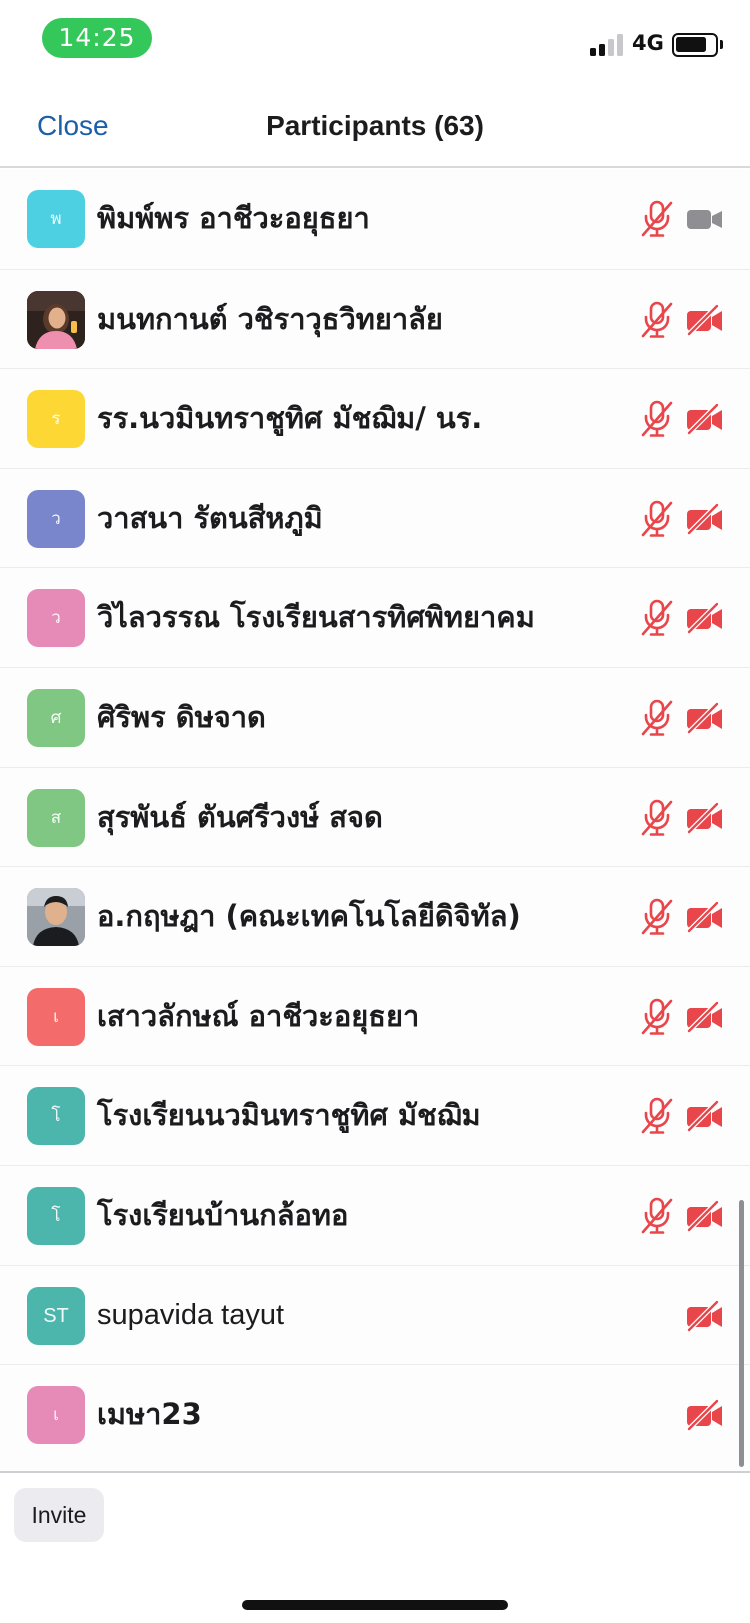 Image resolution: width=750 pixels, height=1623 pixels. I want to click on status-bar: 14:25 4G, so click(375, 40).